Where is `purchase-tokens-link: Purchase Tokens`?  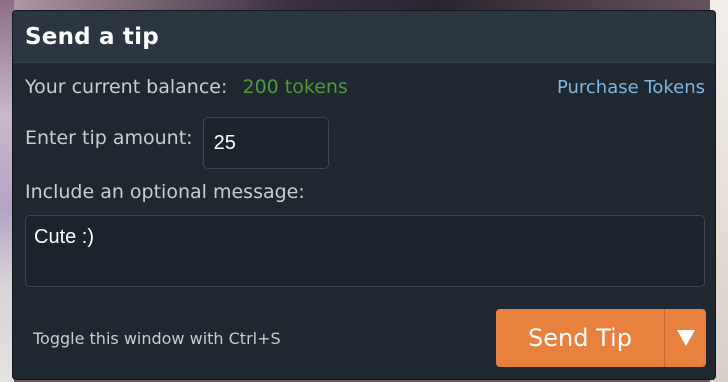 purchase-tokens-link: Purchase Tokens is located at coordinates (631, 87).